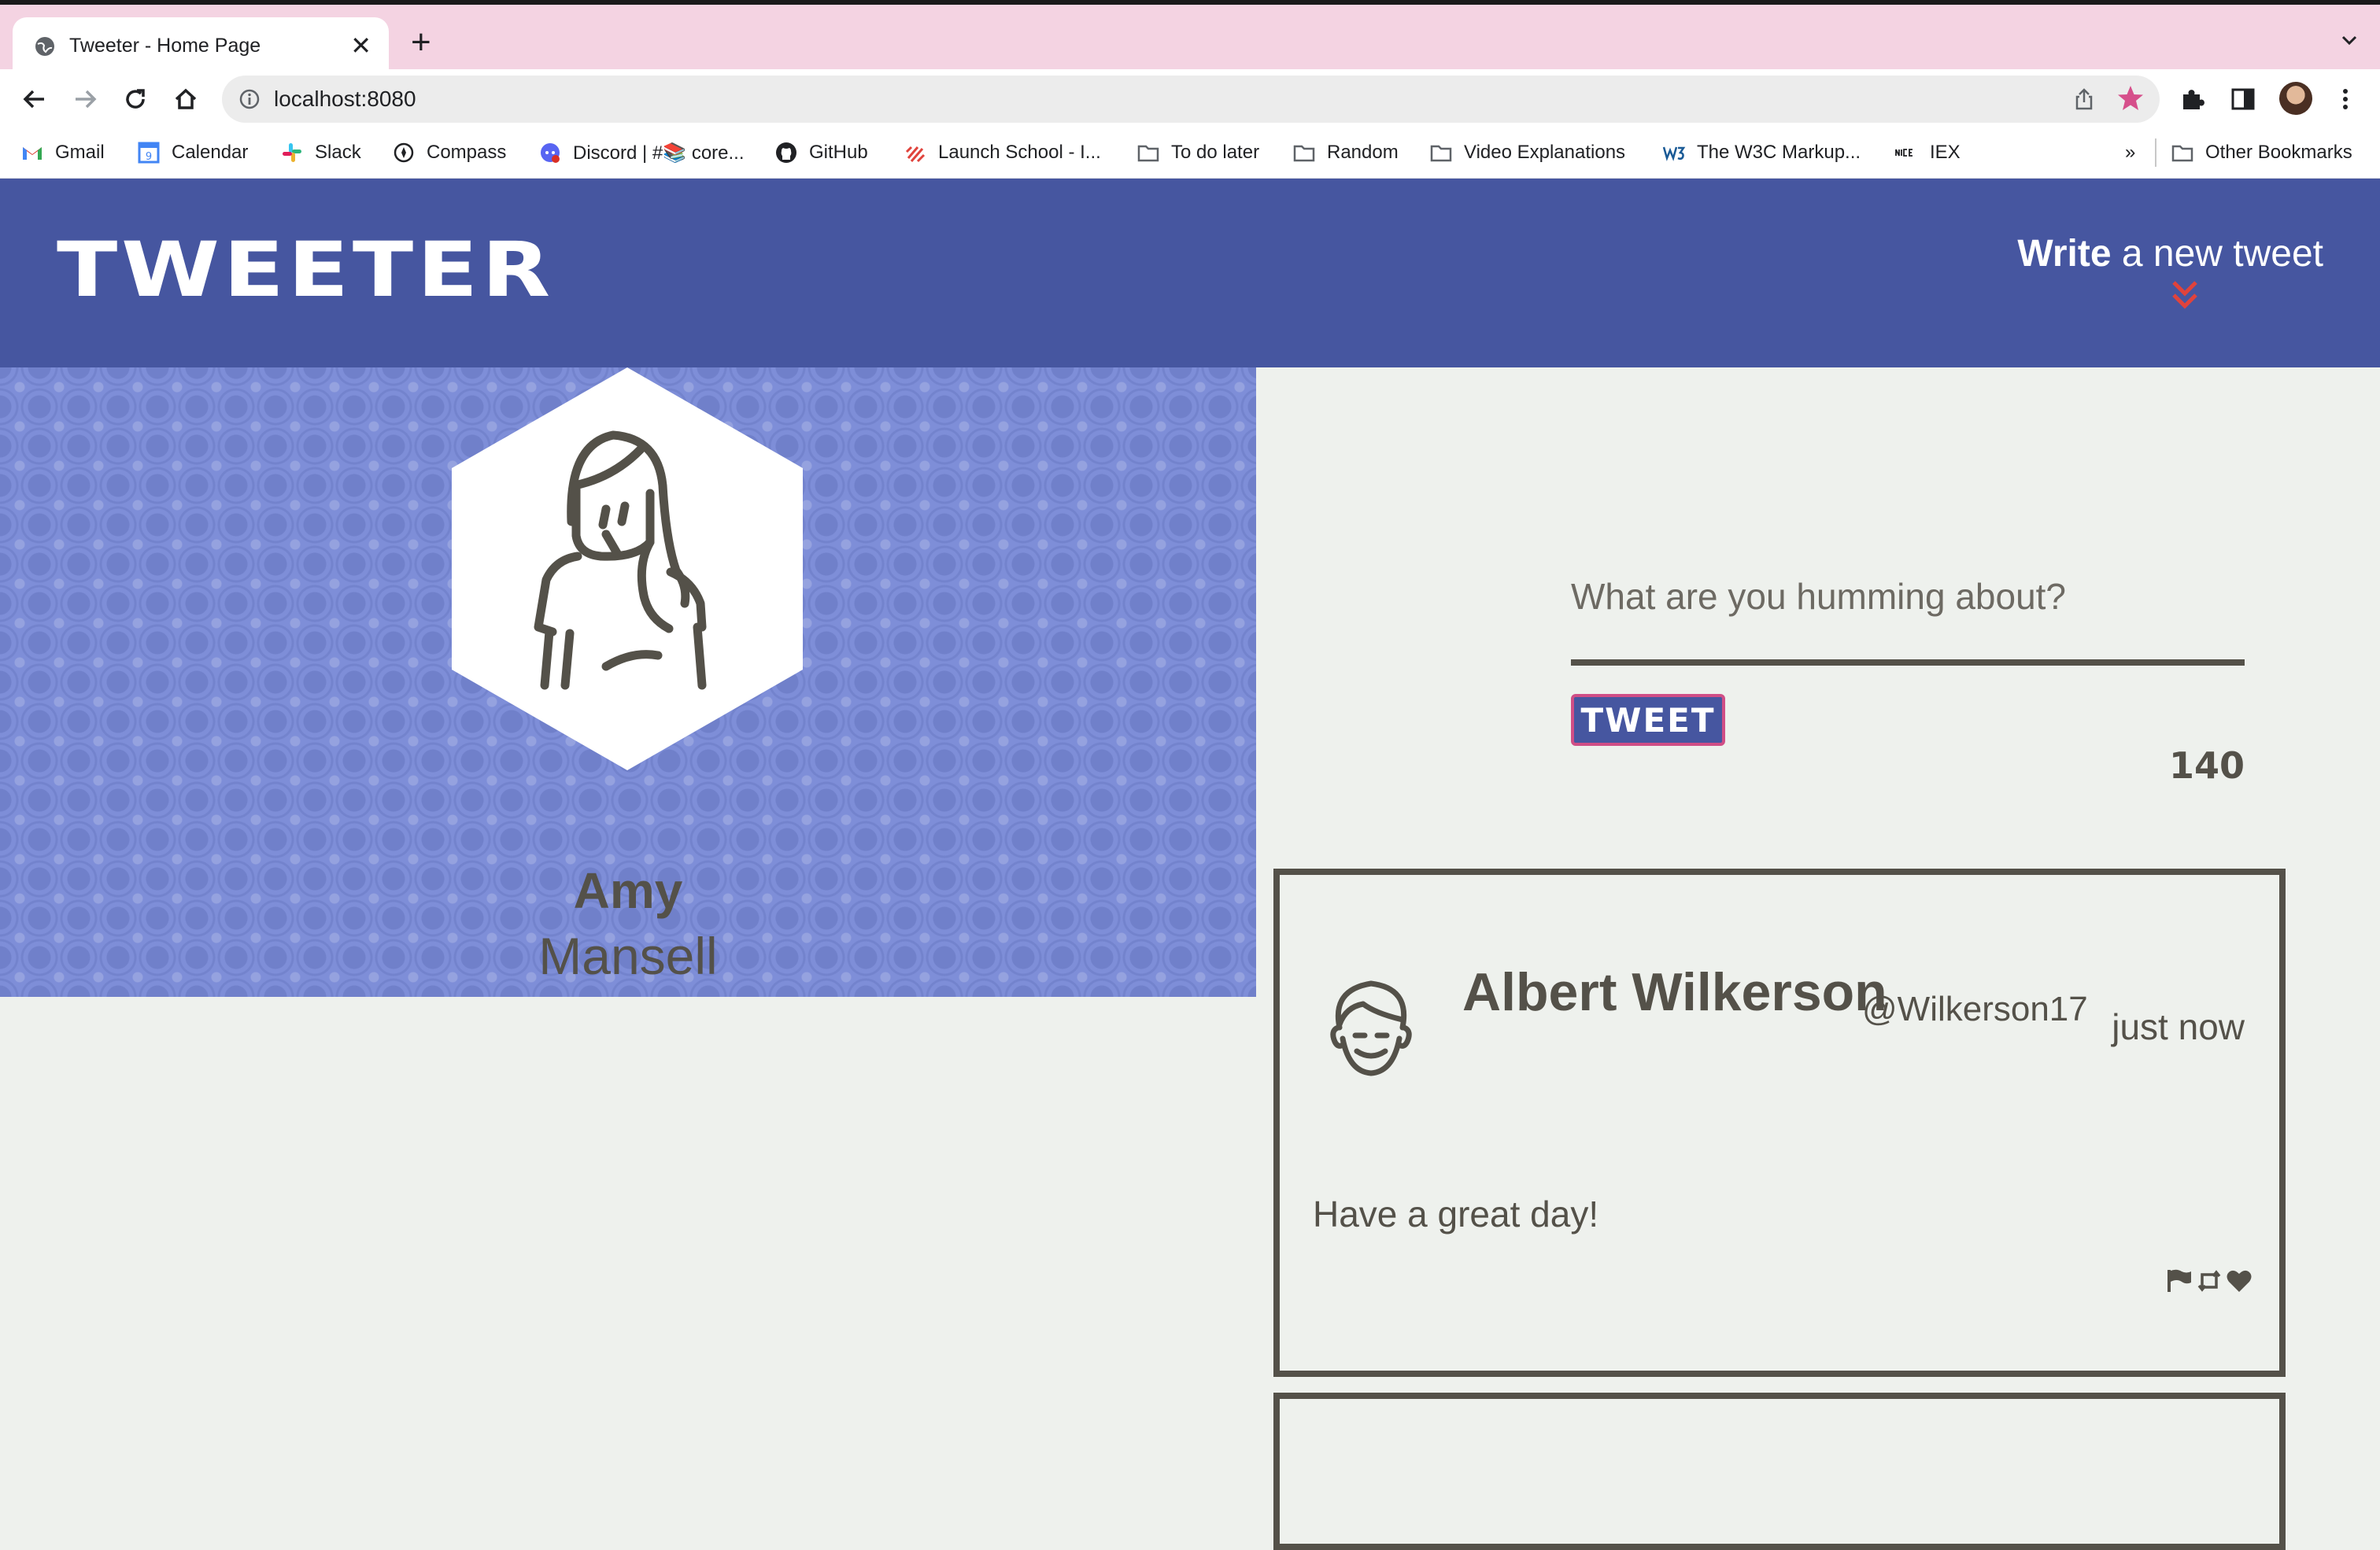 The height and width of the screenshot is (1550, 2380). I want to click on close-tab-icon: ✕, so click(360, 45).